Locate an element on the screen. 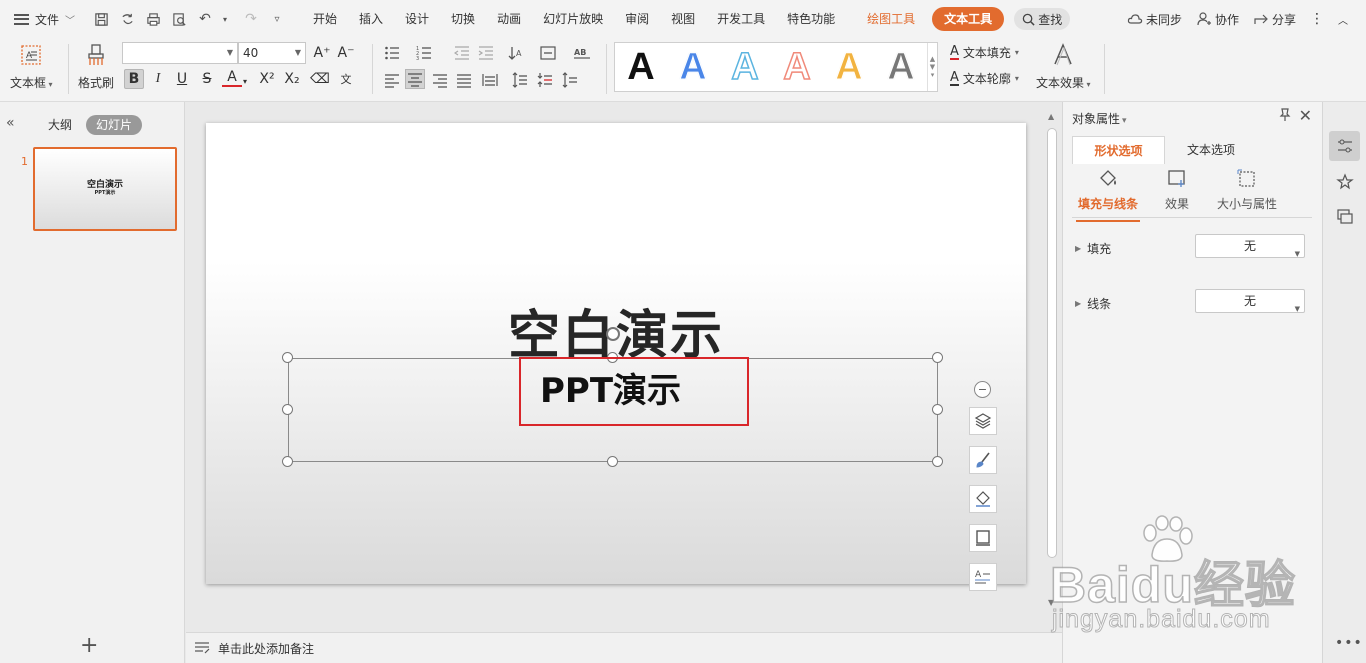 The width and height of the screenshot is (1366, 663). superscript-icon: X² is located at coordinates (267, 79).